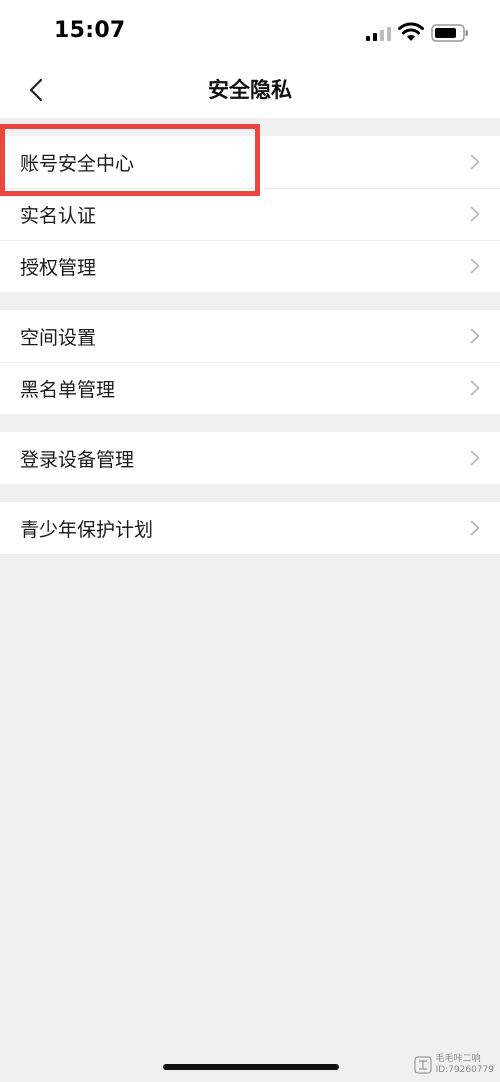 The image size is (500, 1082). I want to click on menu-item-label: 空间设置, so click(58, 337).